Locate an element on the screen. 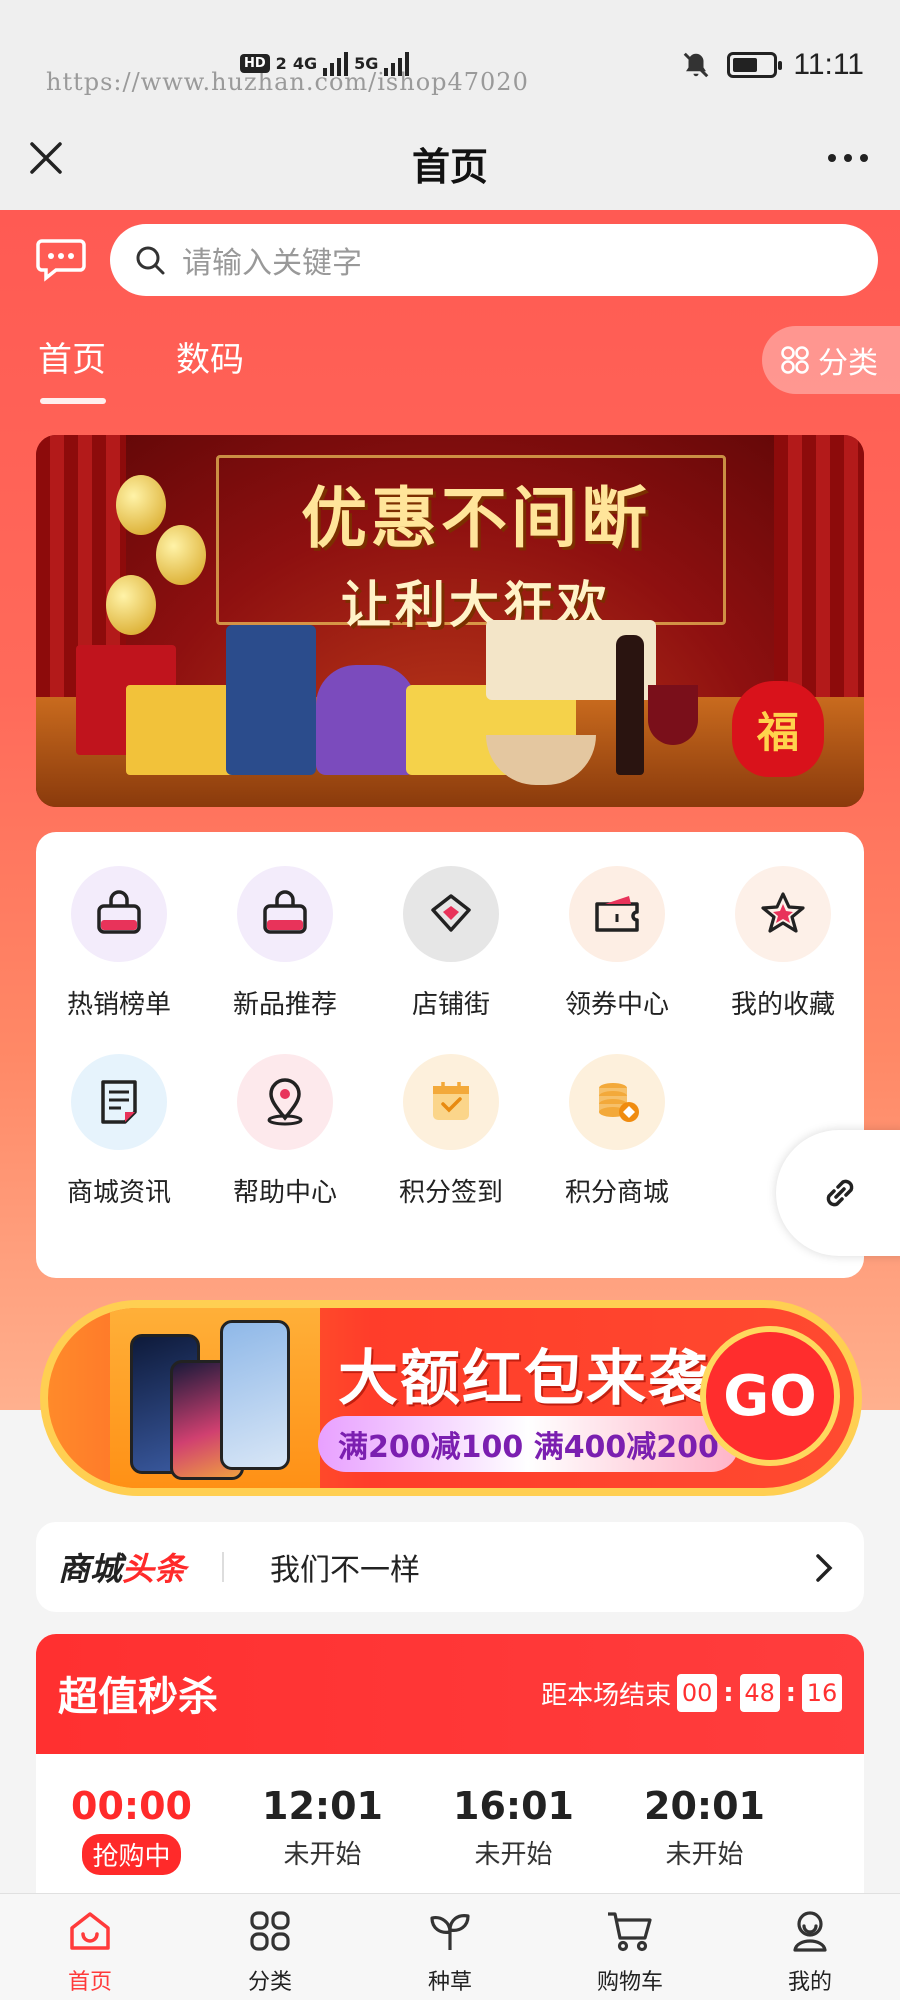  share-link-button is located at coordinates (838, 1193).